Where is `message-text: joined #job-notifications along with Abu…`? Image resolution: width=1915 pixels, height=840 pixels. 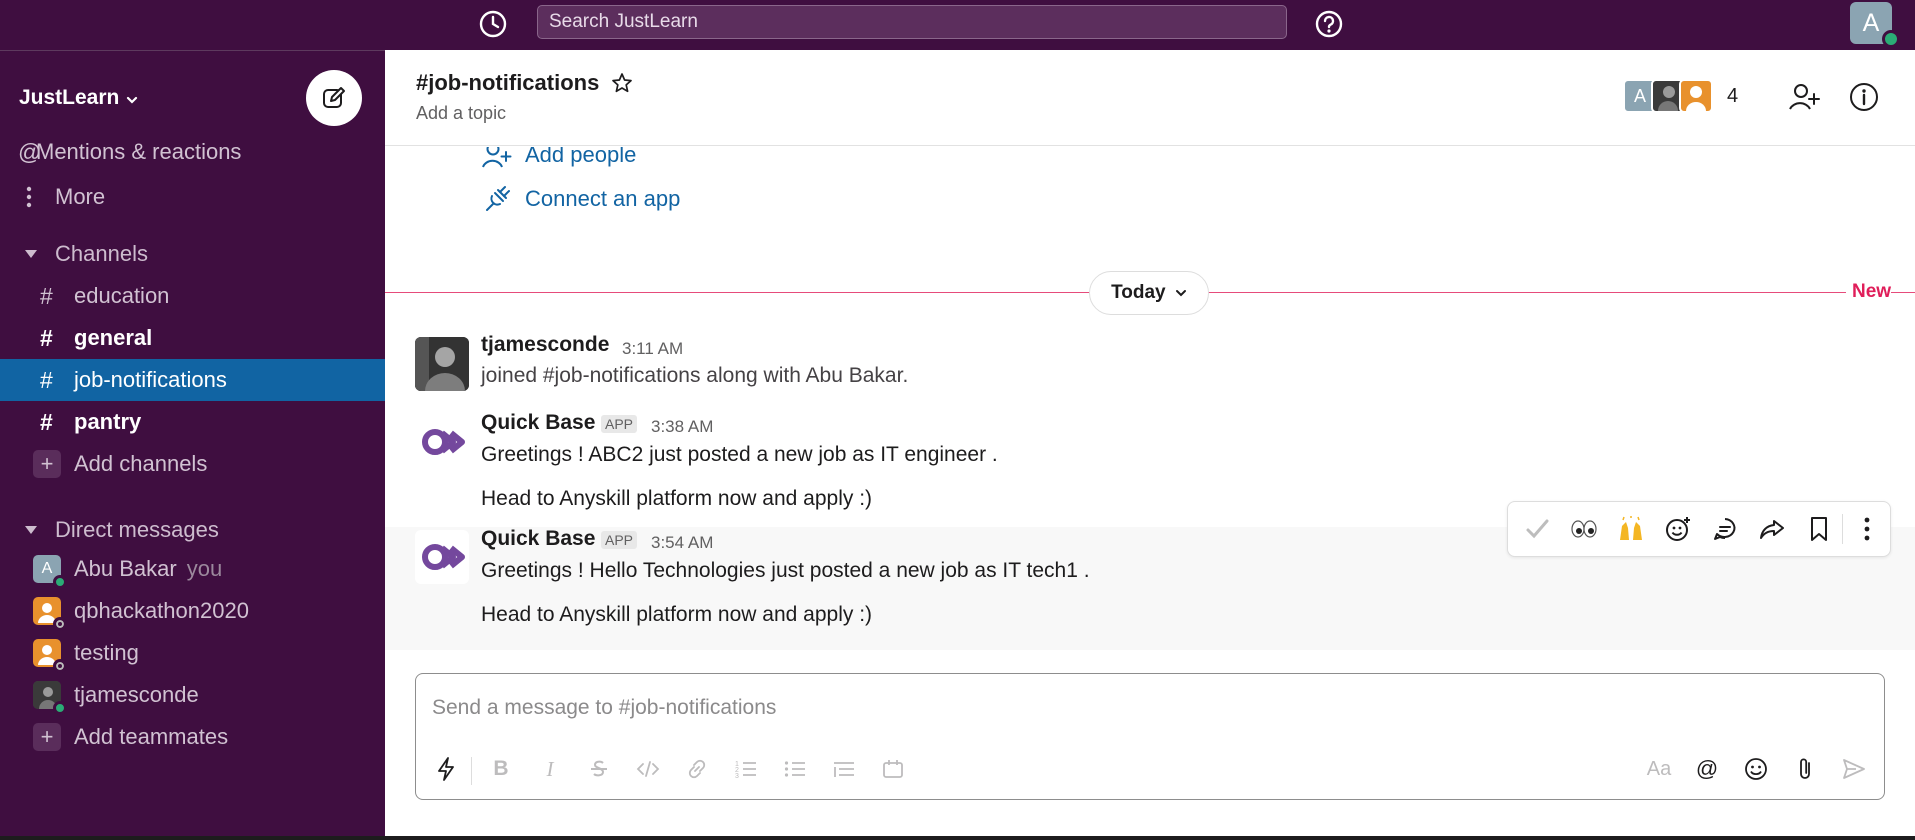
message-text: joined #job-notifications along with Abu… is located at coordinates (695, 375).